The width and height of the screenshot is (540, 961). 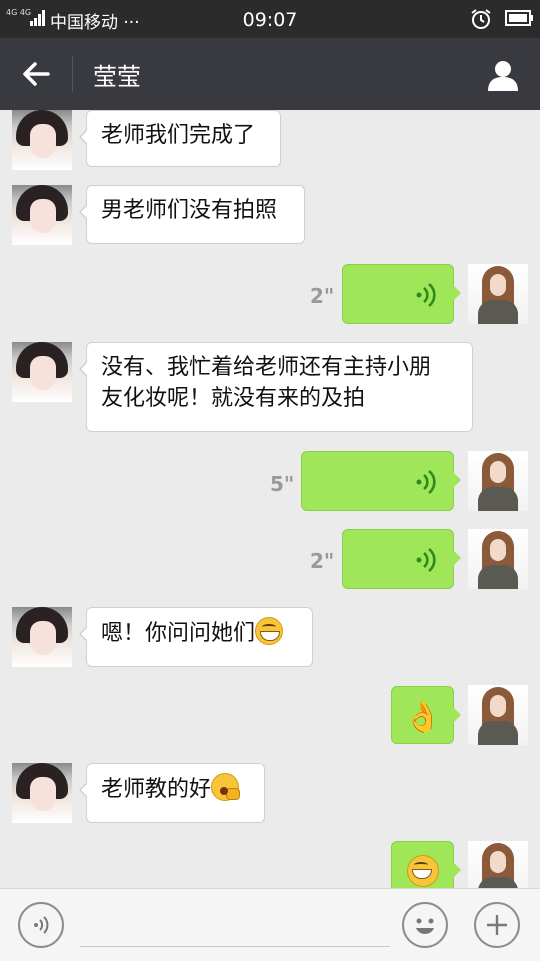 I want to click on voice-input-button, so click(x=41, y=925).